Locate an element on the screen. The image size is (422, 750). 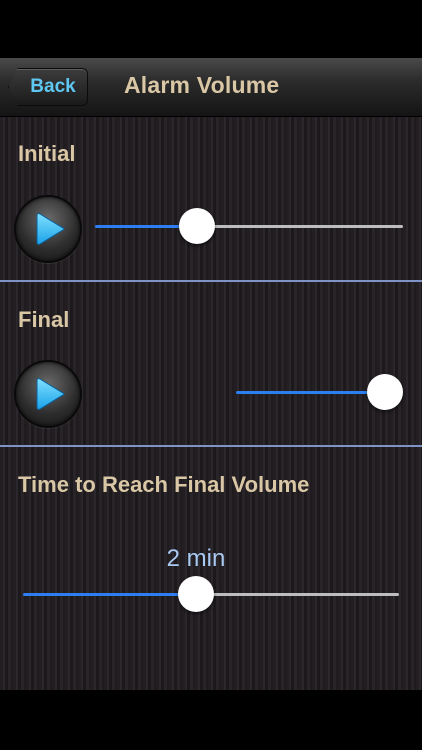
ramp-time-slider-thumb is located at coordinates (195, 594).